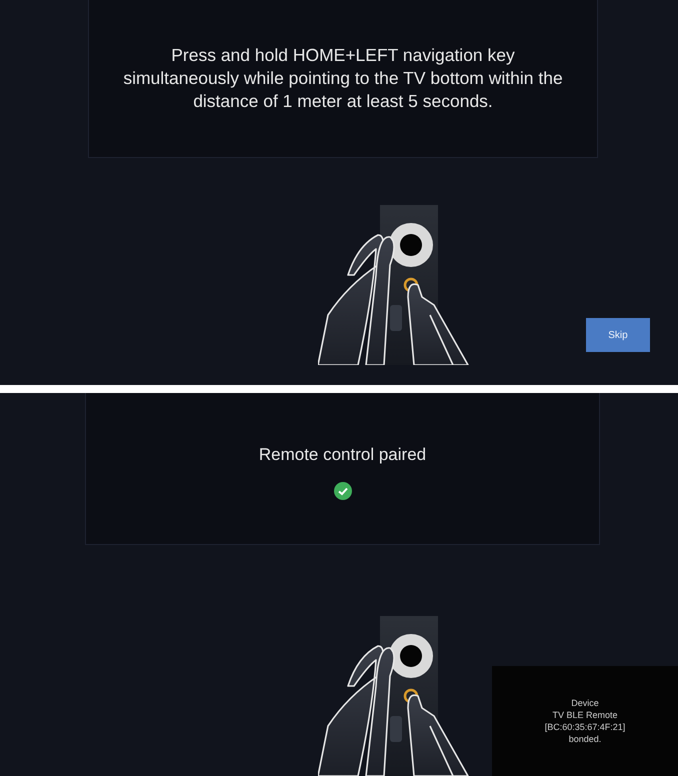 The height and width of the screenshot is (776, 678). Describe the element at coordinates (343, 455) in the screenshot. I see `paired-message: Remote control paired` at that location.